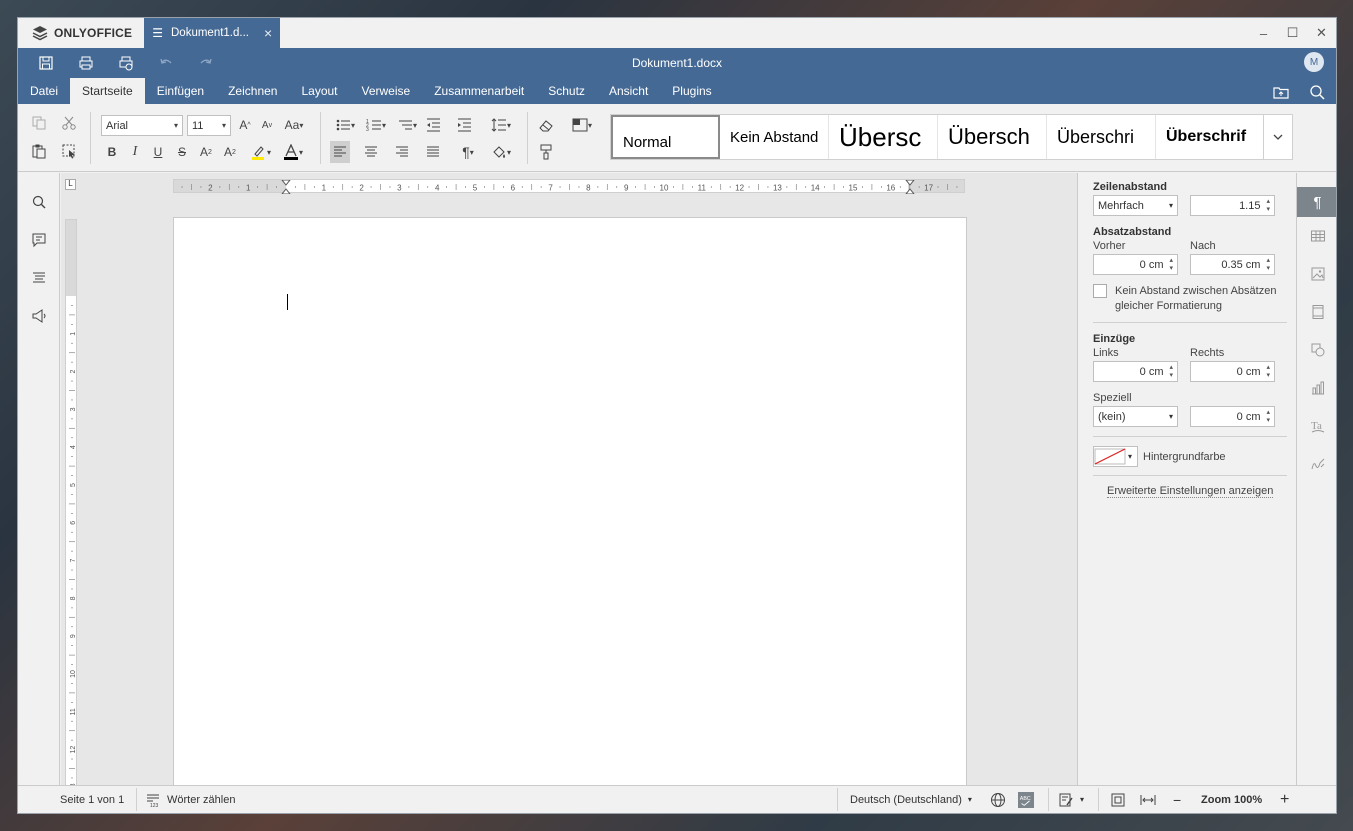 The width and height of the screenshot is (1353, 831). I want to click on eraser-icon, so click(546, 126).